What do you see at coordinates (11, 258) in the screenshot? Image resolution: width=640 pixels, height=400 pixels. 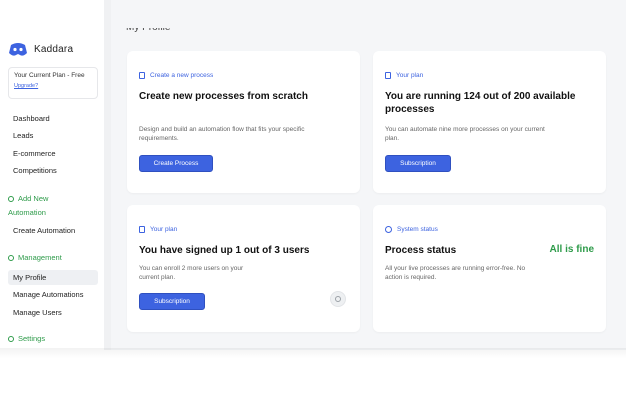 I see `gear-icon` at bounding box center [11, 258].